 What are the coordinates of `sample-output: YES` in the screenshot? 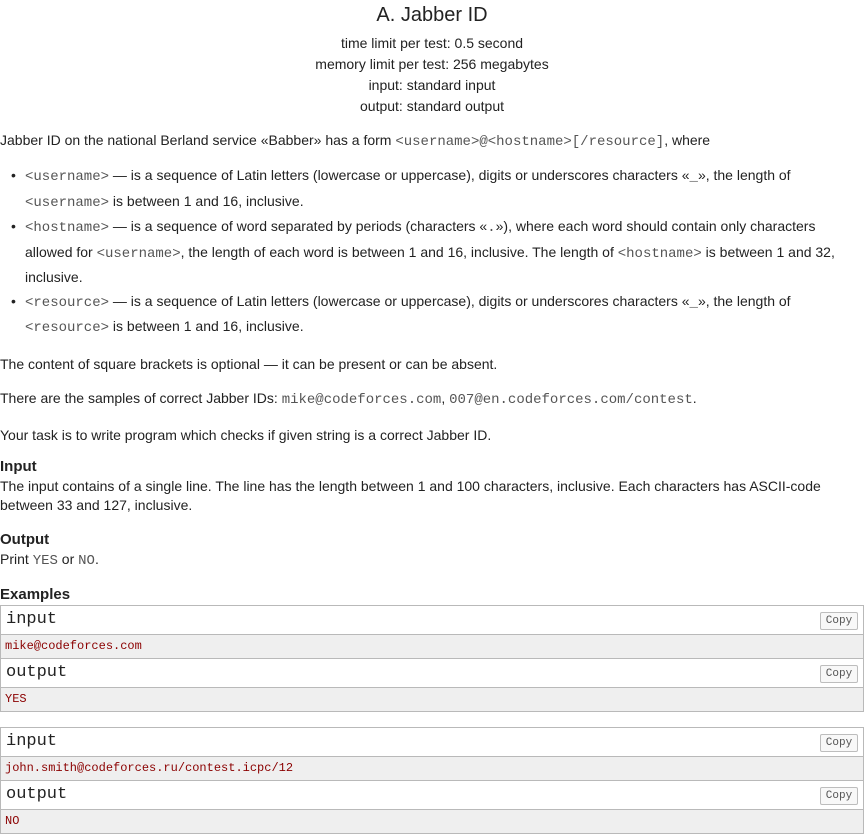 It's located at (432, 699).